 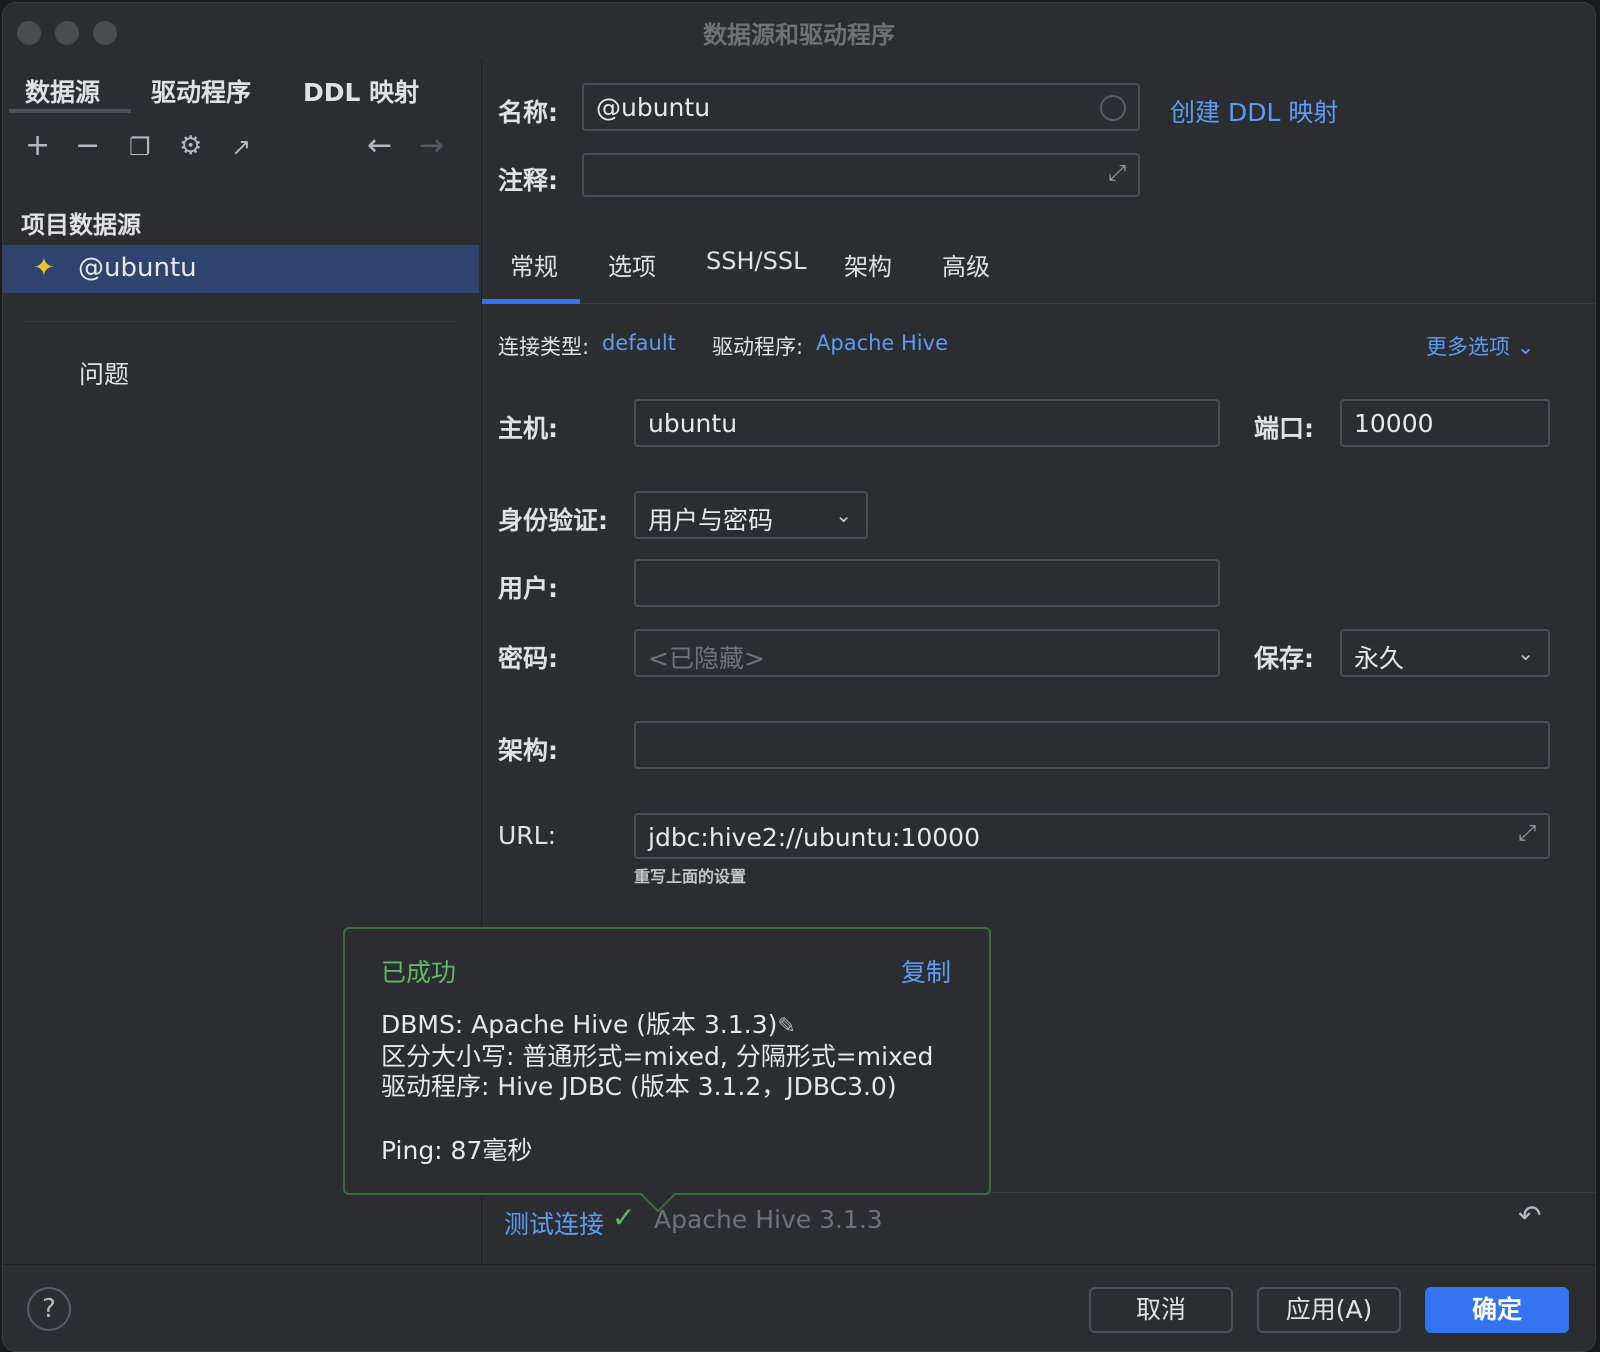 What do you see at coordinates (1284, 428) in the screenshot?
I see `port-label: 端口:` at bounding box center [1284, 428].